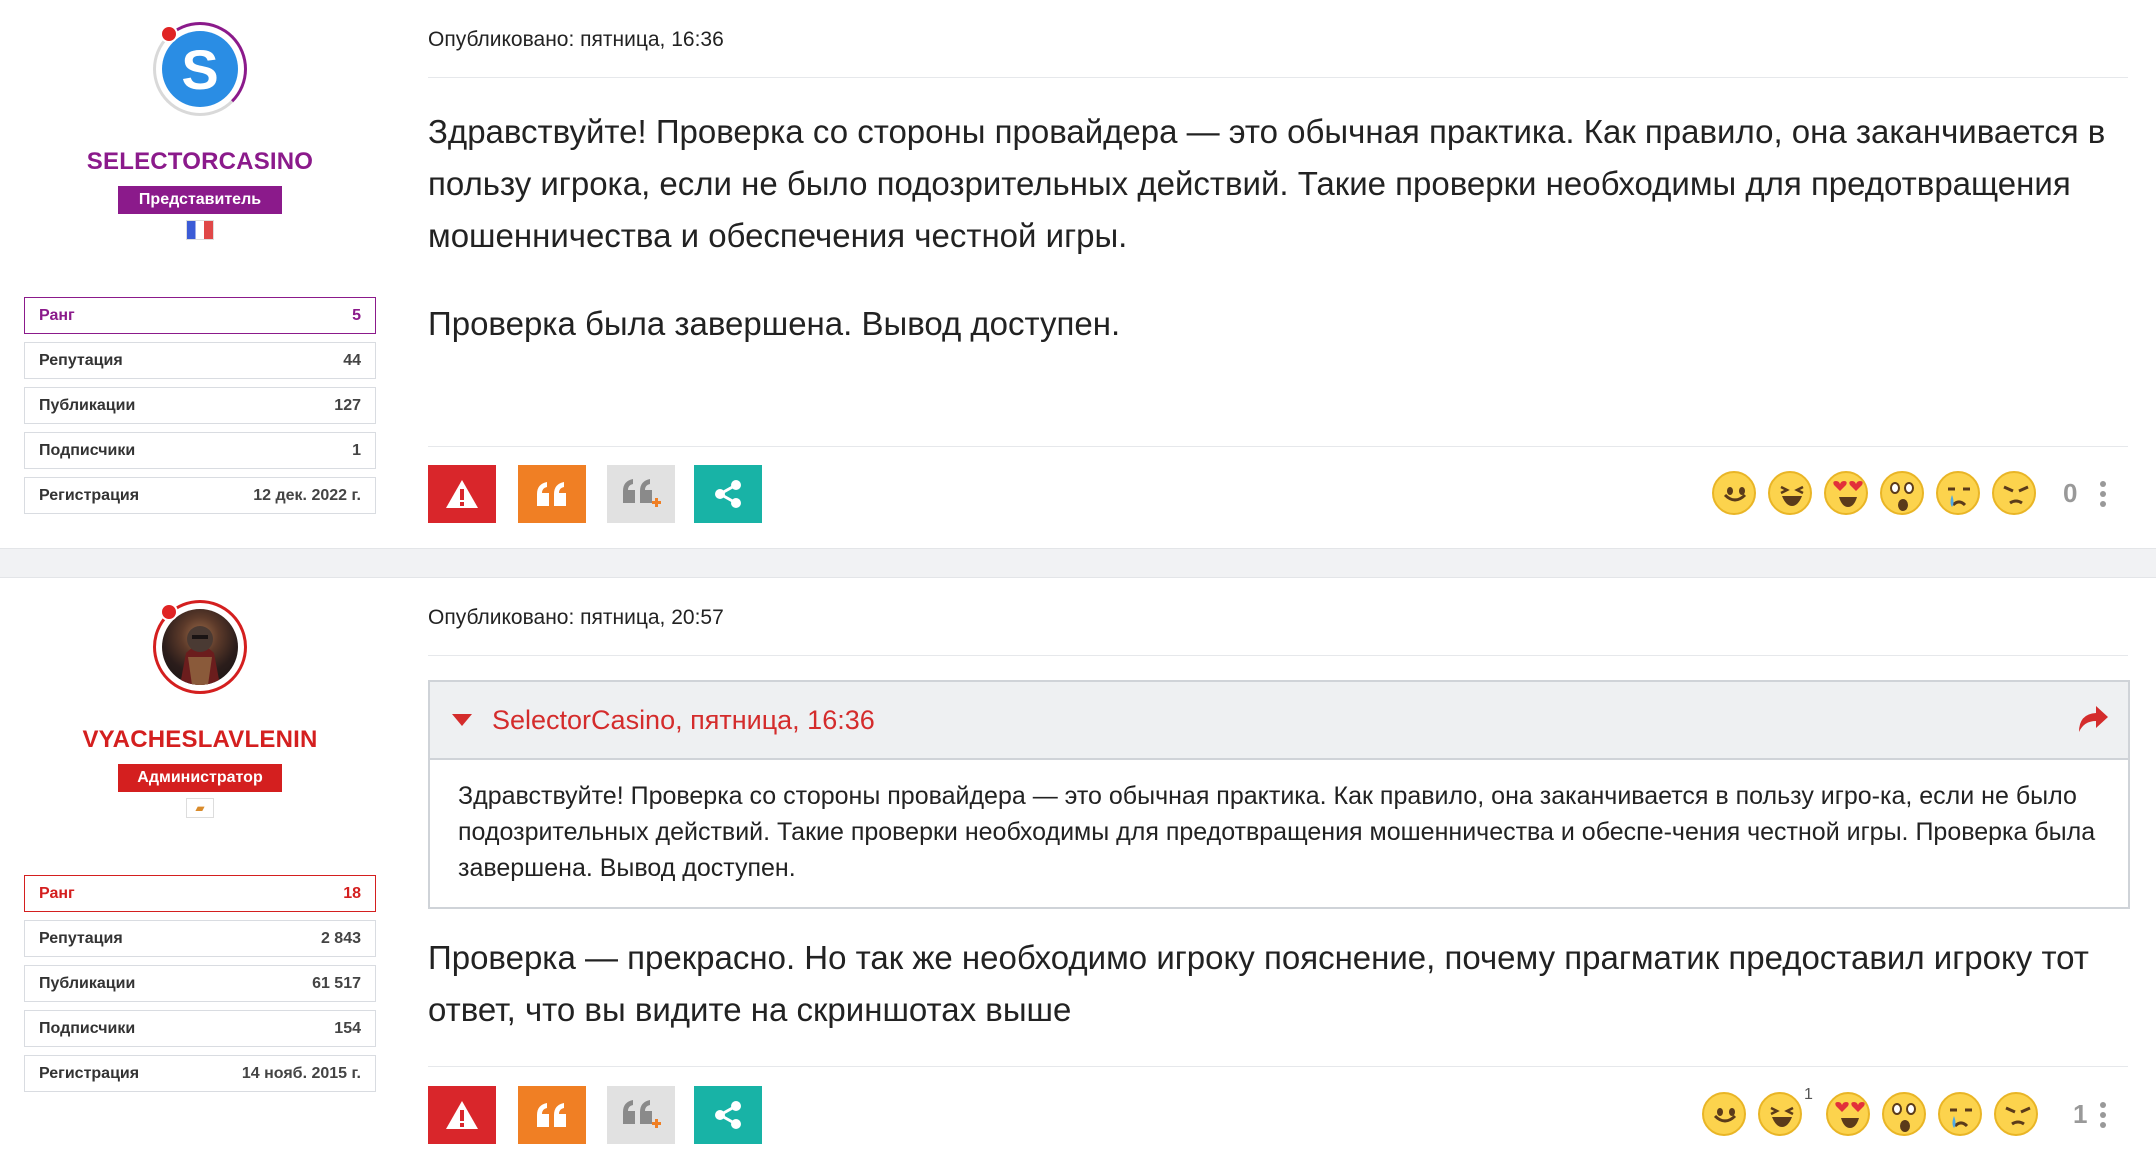  I want to click on stat-posts: Публикации 61 517, so click(200, 983).